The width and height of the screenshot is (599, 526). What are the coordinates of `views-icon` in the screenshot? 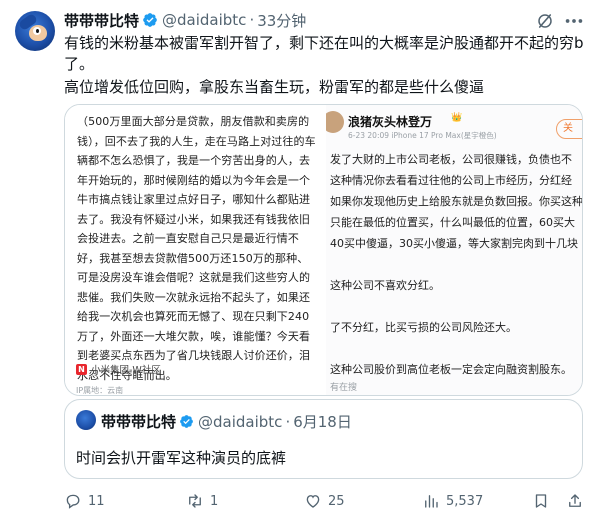 It's located at (431, 501).